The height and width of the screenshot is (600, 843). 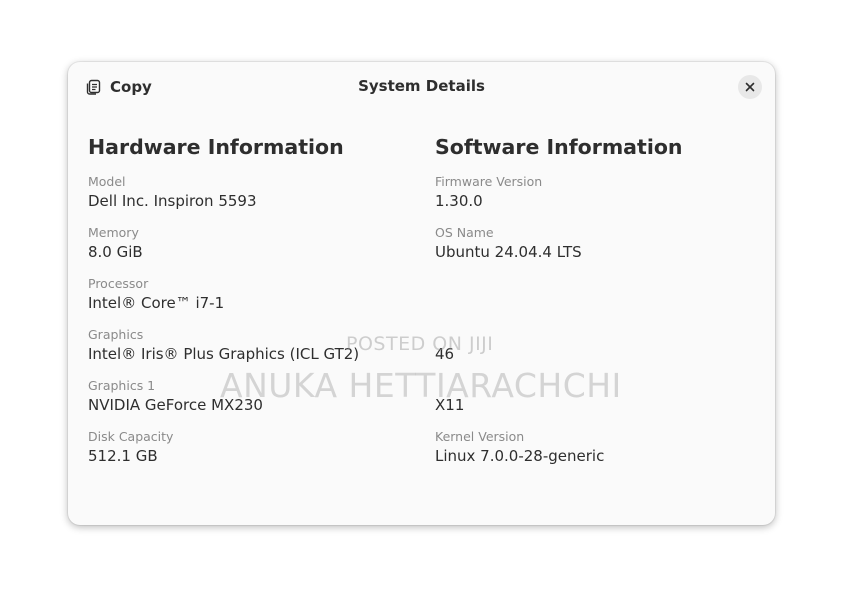 I want to click on dialog-header: Copy System Details, so click(x=421, y=87).